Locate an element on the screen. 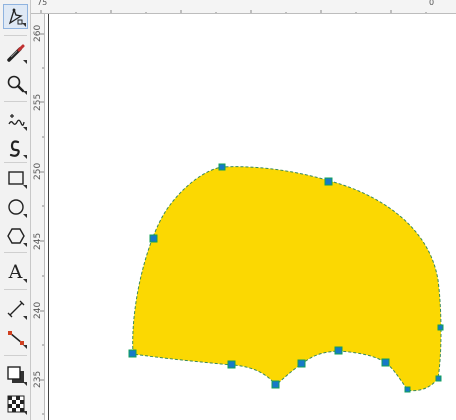  drop-shadow-tool-button is located at coordinates (15, 374).